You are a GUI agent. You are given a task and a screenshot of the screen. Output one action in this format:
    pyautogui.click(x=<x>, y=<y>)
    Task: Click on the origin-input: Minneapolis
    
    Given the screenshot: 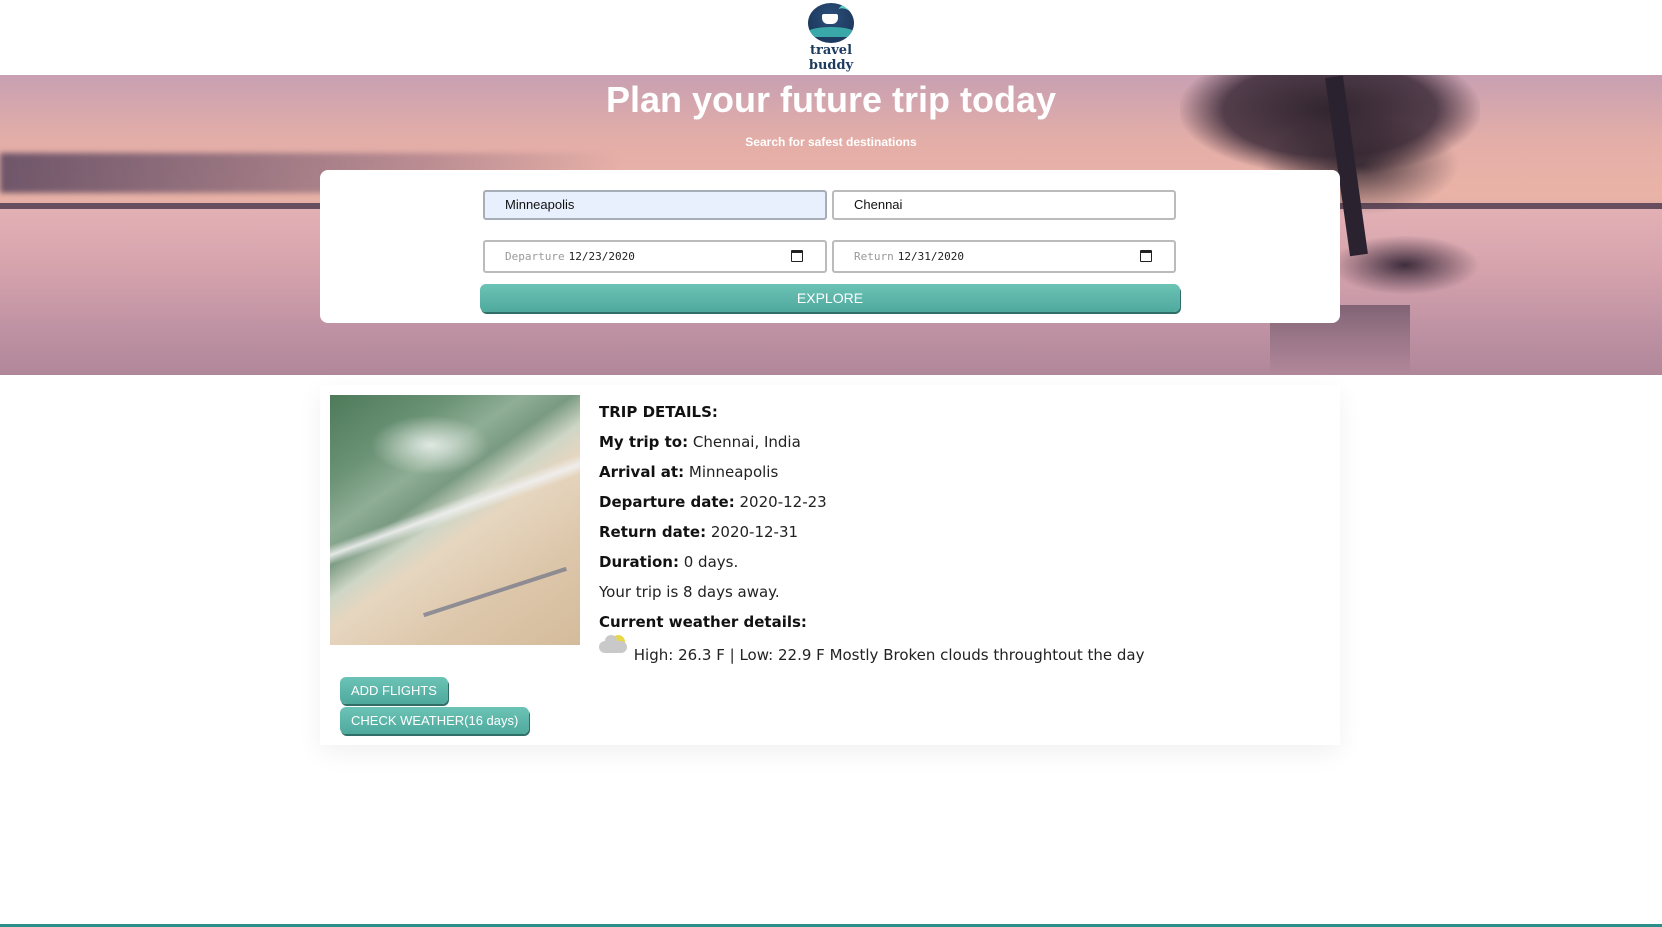 What is the action you would take?
    pyautogui.click(x=655, y=205)
    